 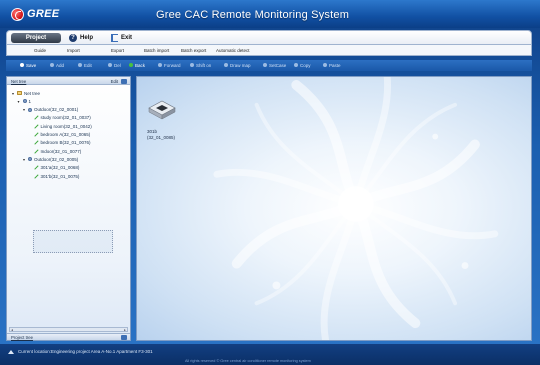 What do you see at coordinates (68, 336) in the screenshot?
I see `project-tree-footer: Project tree` at bounding box center [68, 336].